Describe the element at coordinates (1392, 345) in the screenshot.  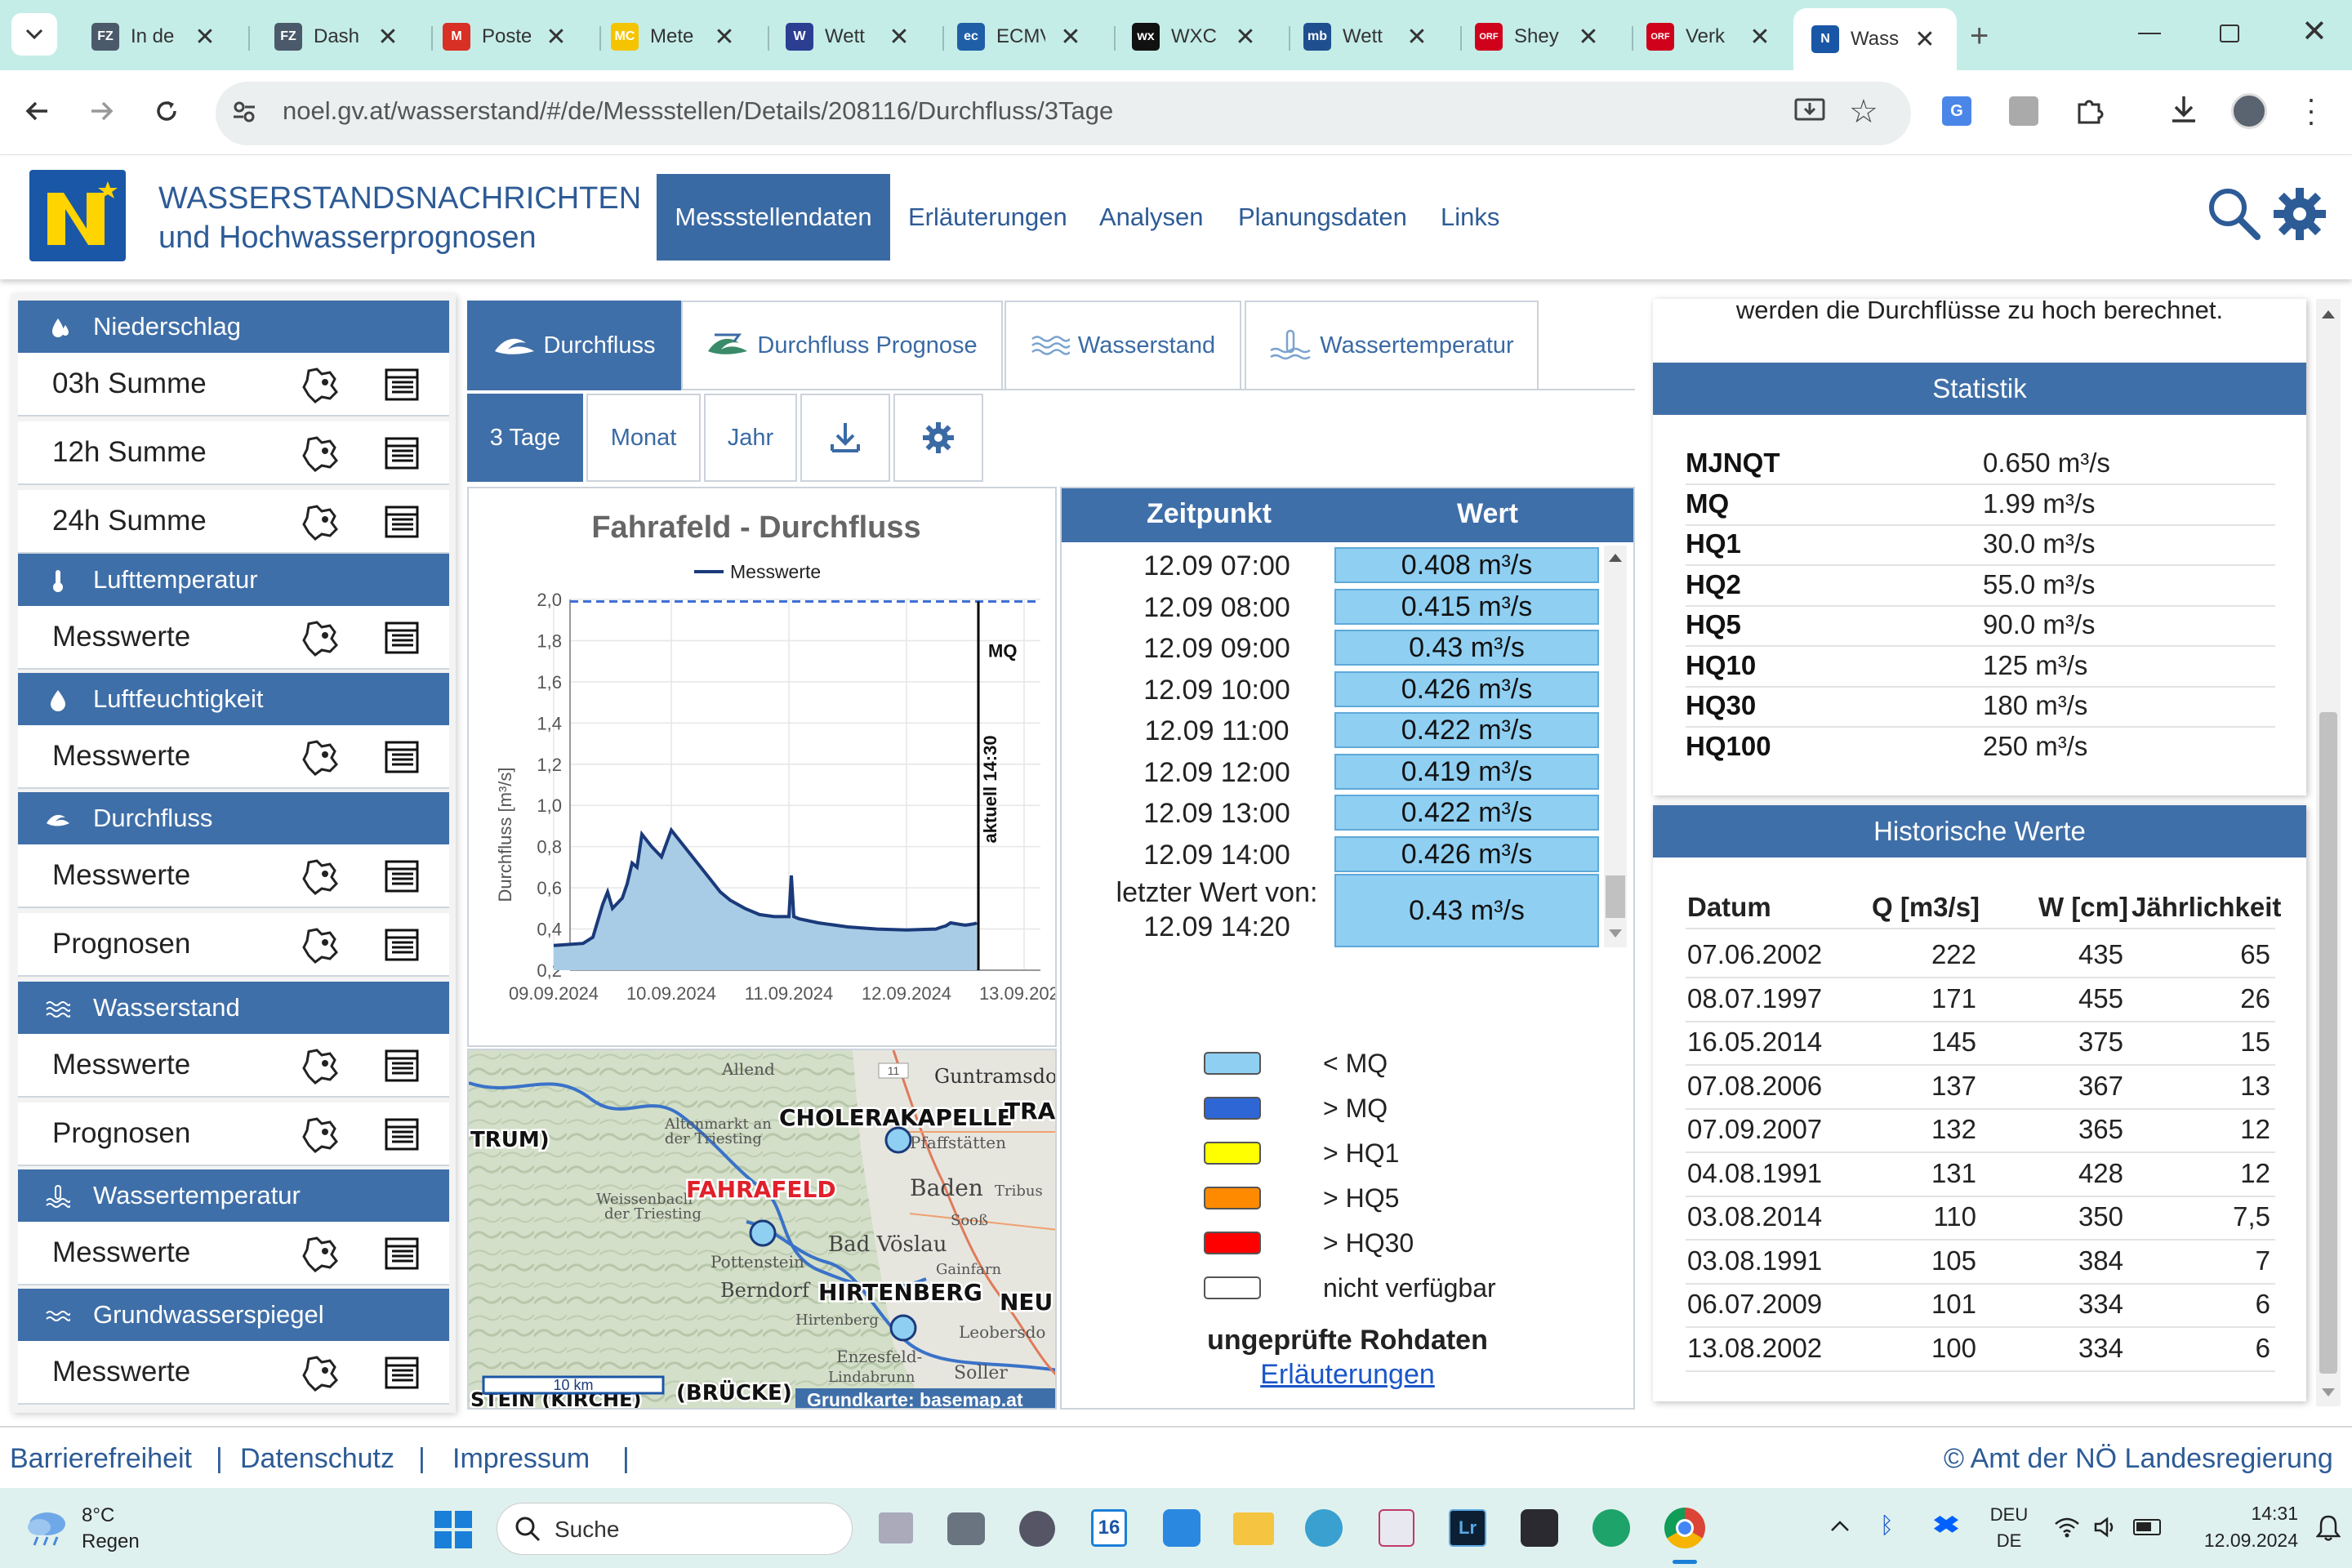
I see `tab-wassertemperatur: Wassertemperatur` at that location.